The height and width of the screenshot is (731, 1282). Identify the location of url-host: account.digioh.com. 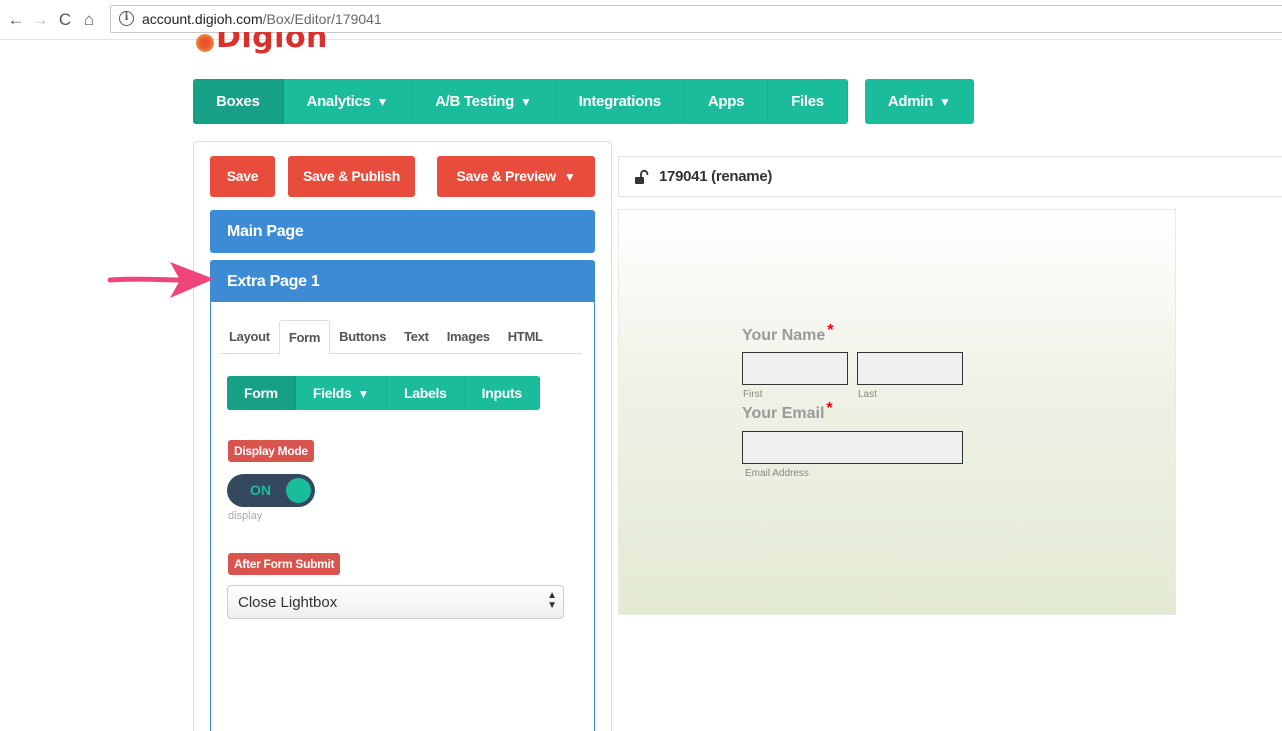
(202, 19).